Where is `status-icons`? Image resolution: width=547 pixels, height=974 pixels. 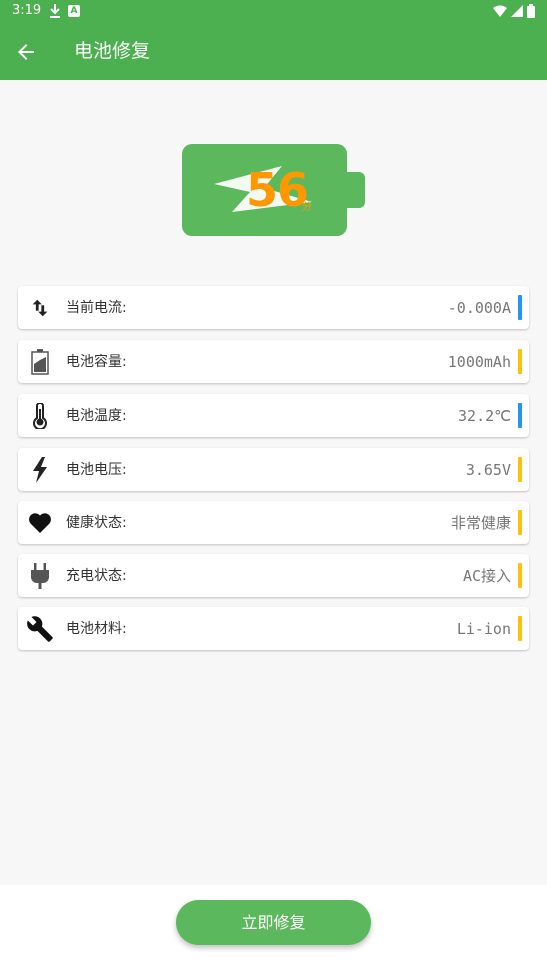 status-icons is located at coordinates (514, 11).